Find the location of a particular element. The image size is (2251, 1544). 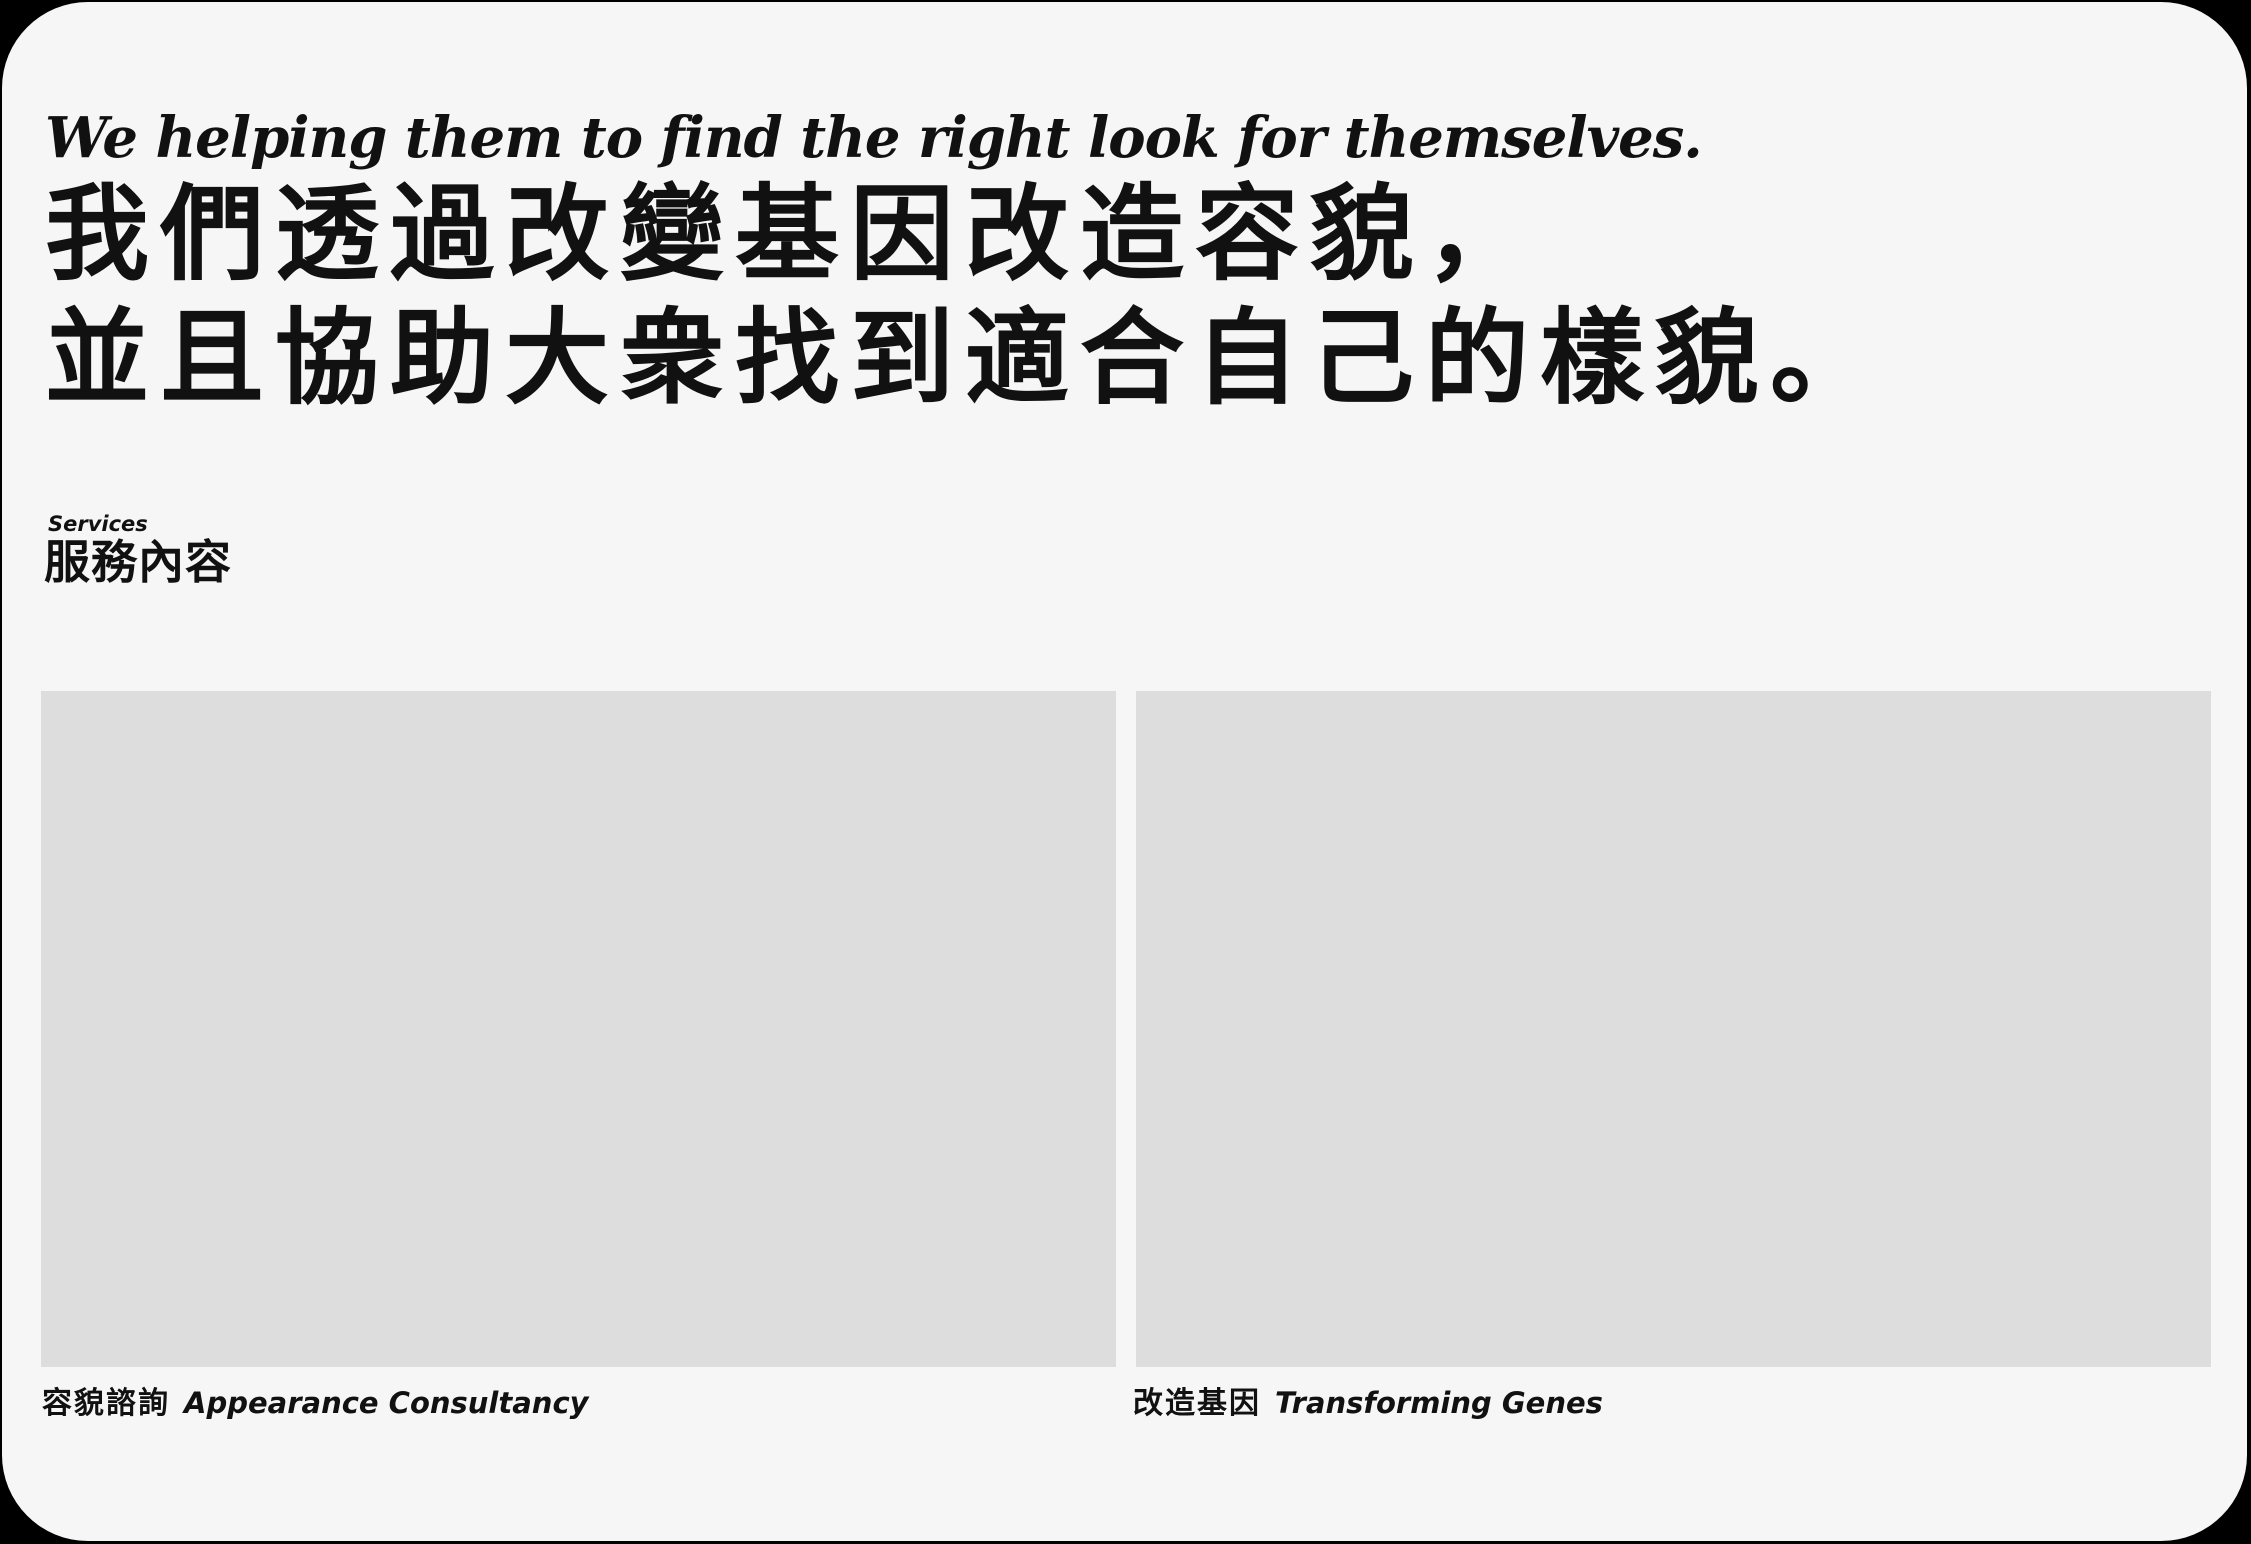

service-title-english: Transforming Genes is located at coordinates (1439, 1403).